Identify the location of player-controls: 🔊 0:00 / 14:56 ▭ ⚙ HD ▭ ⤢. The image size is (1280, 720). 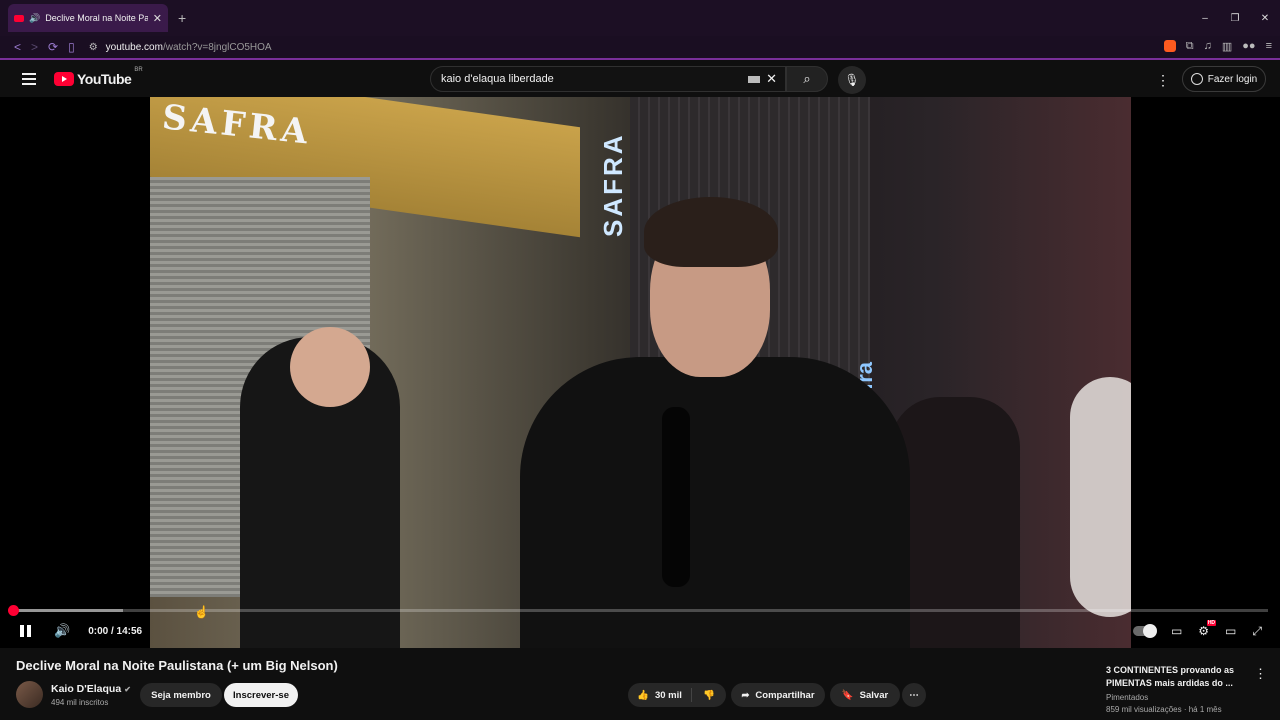
(640, 631).